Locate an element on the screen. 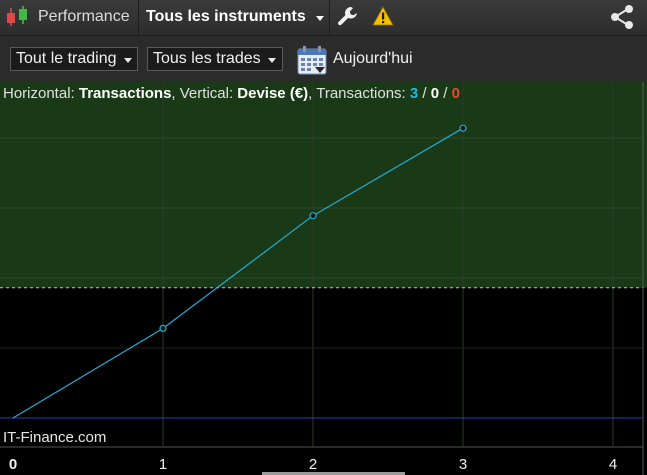 The image size is (647, 475). x-tick-label: 1 is located at coordinates (163, 464).